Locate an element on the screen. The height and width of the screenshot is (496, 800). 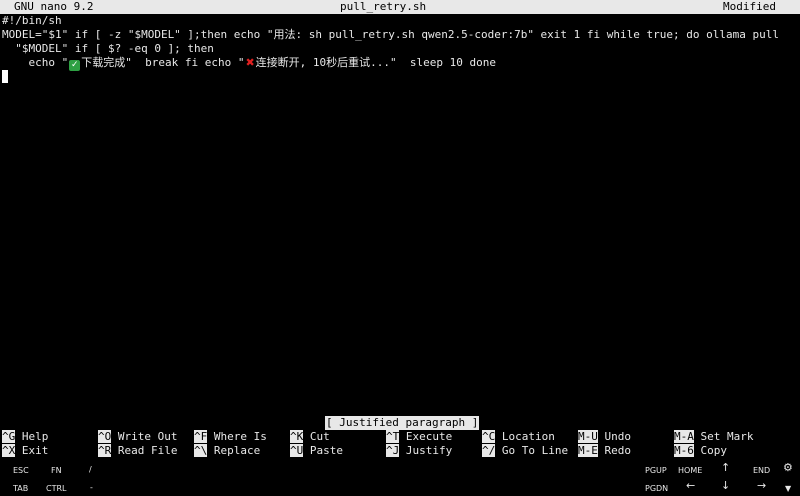
shortcut-label: Undo is located at coordinates (618, 436).